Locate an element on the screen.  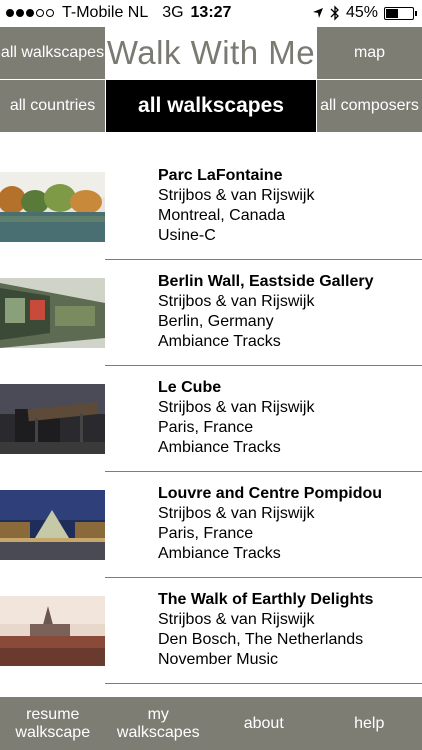
battery-percent: 45% is located at coordinates (361, 12).